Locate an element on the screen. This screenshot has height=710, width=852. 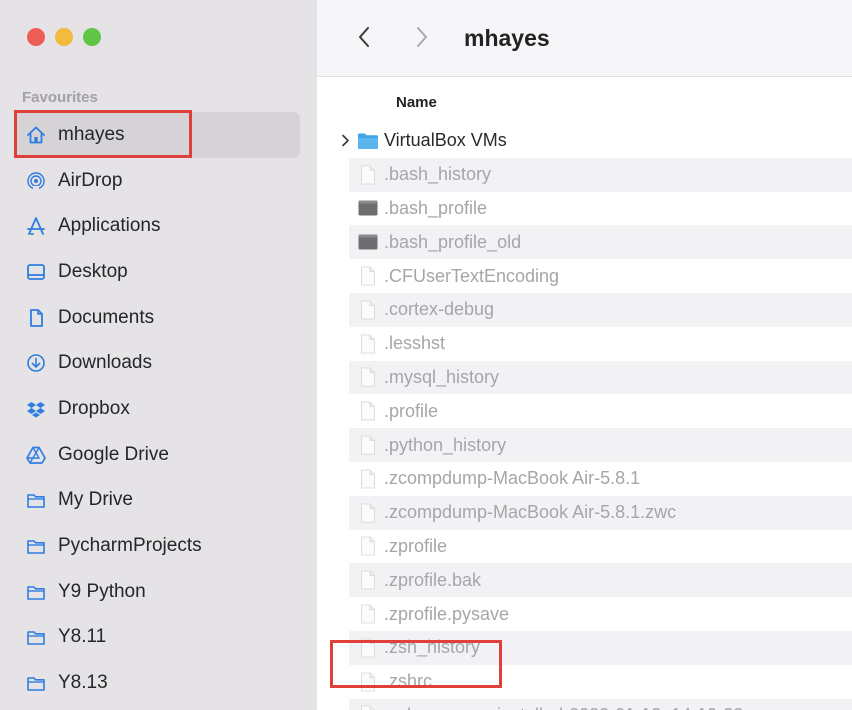
sidebar-item-y8-13: Y8.13 is located at coordinates (157, 683).